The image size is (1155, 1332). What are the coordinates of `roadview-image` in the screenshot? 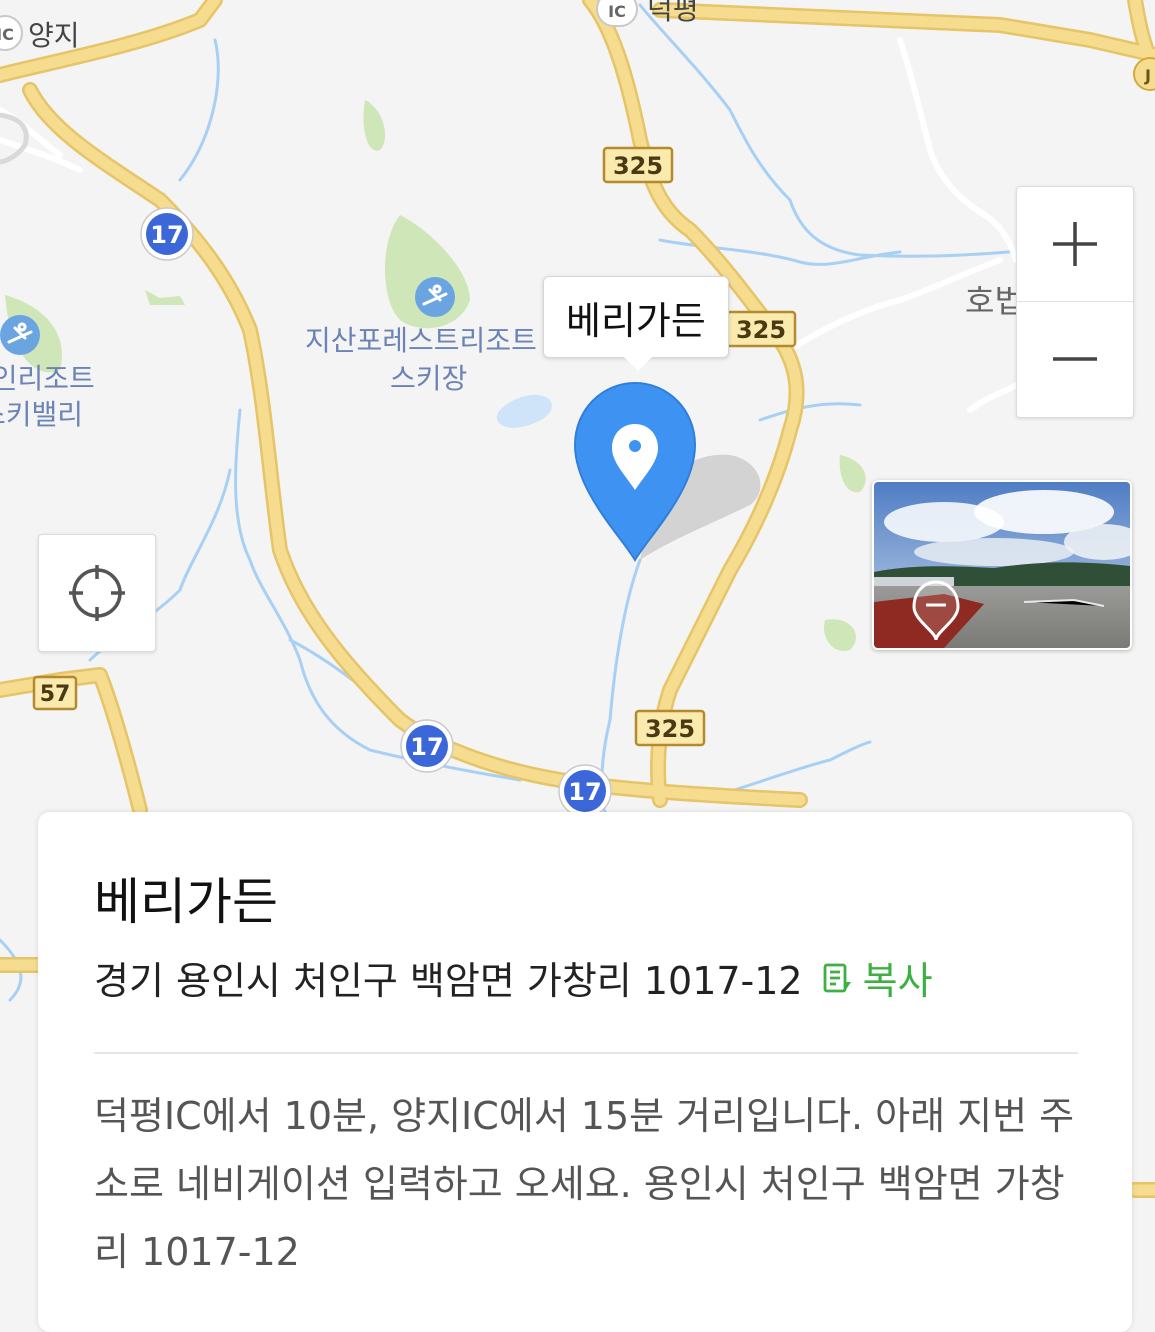 It's located at (1002, 565).